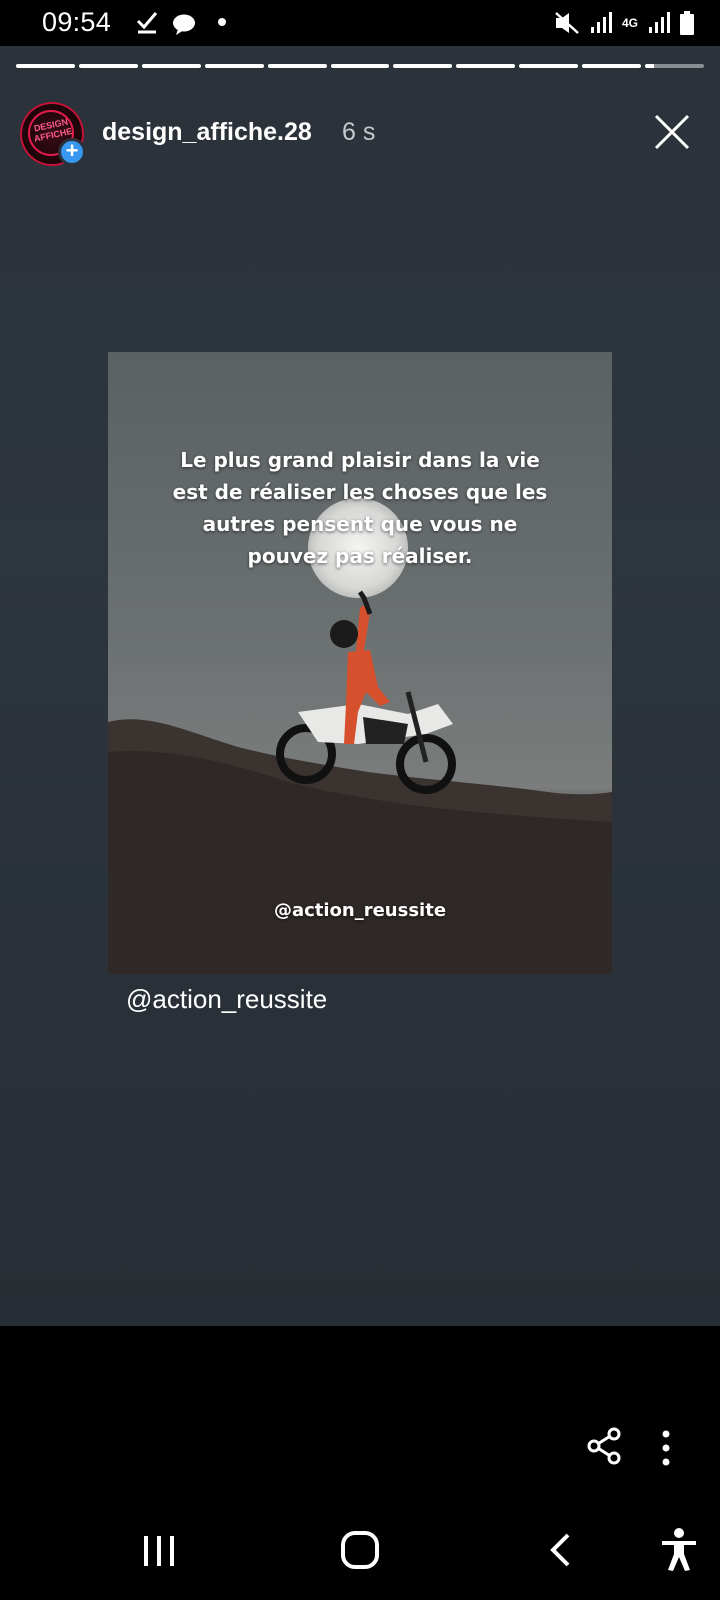  What do you see at coordinates (561, 1550) in the screenshot?
I see `back-icon` at bounding box center [561, 1550].